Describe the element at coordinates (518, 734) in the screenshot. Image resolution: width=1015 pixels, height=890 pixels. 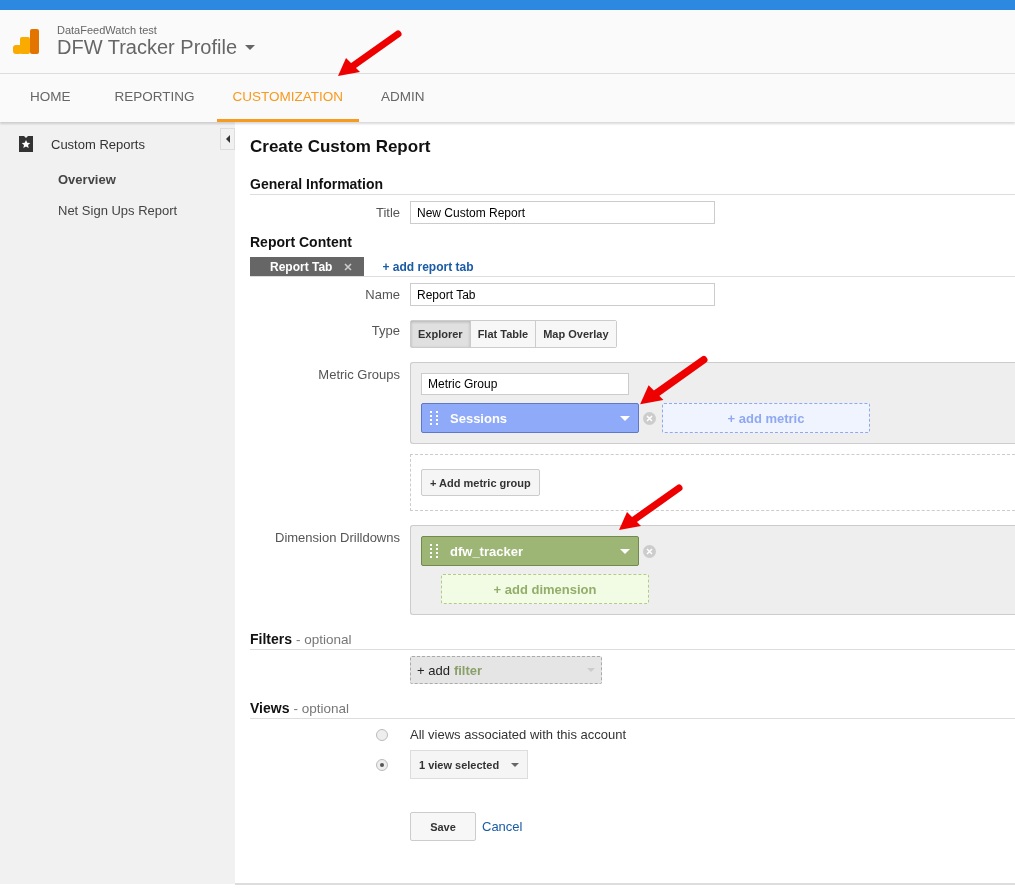
I see `radio-label: All views associated with this account` at that location.